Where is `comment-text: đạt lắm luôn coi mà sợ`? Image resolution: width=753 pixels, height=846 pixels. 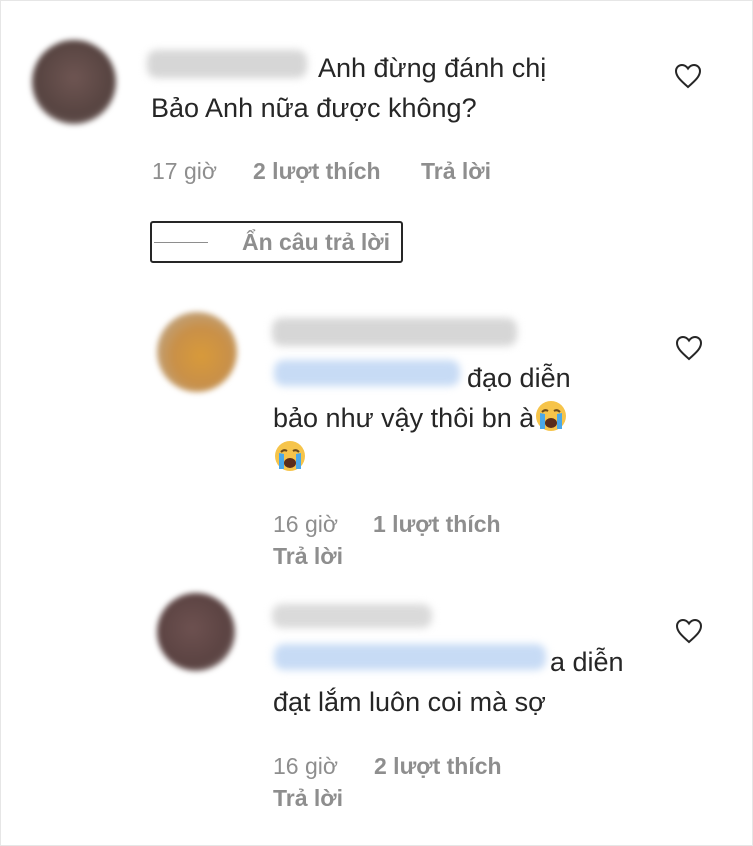
comment-text: đạt lắm luôn coi mà sợ is located at coordinates (409, 702).